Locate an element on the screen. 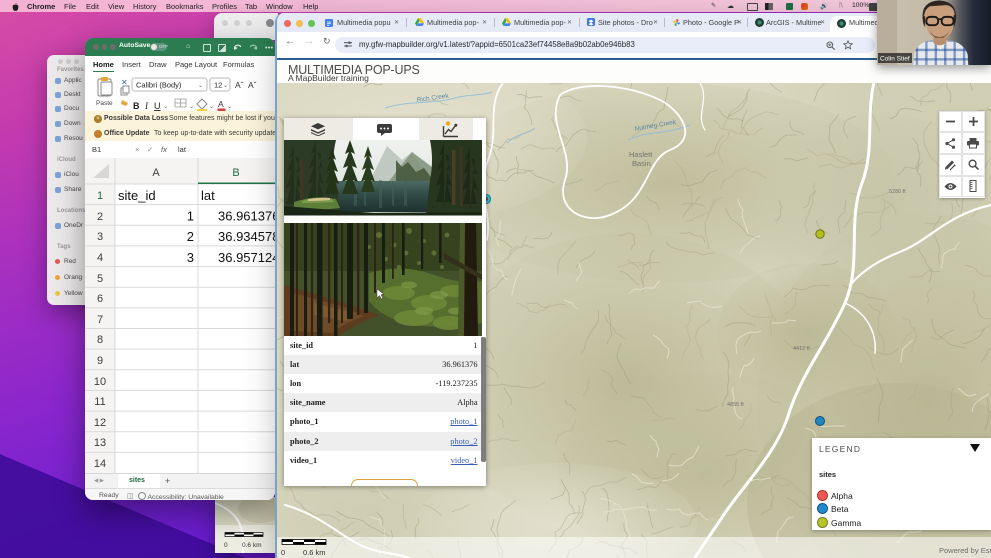 Image resolution: width=991 pixels, height=558 pixels. svg-text: site_id is located at coordinates (137, 195).